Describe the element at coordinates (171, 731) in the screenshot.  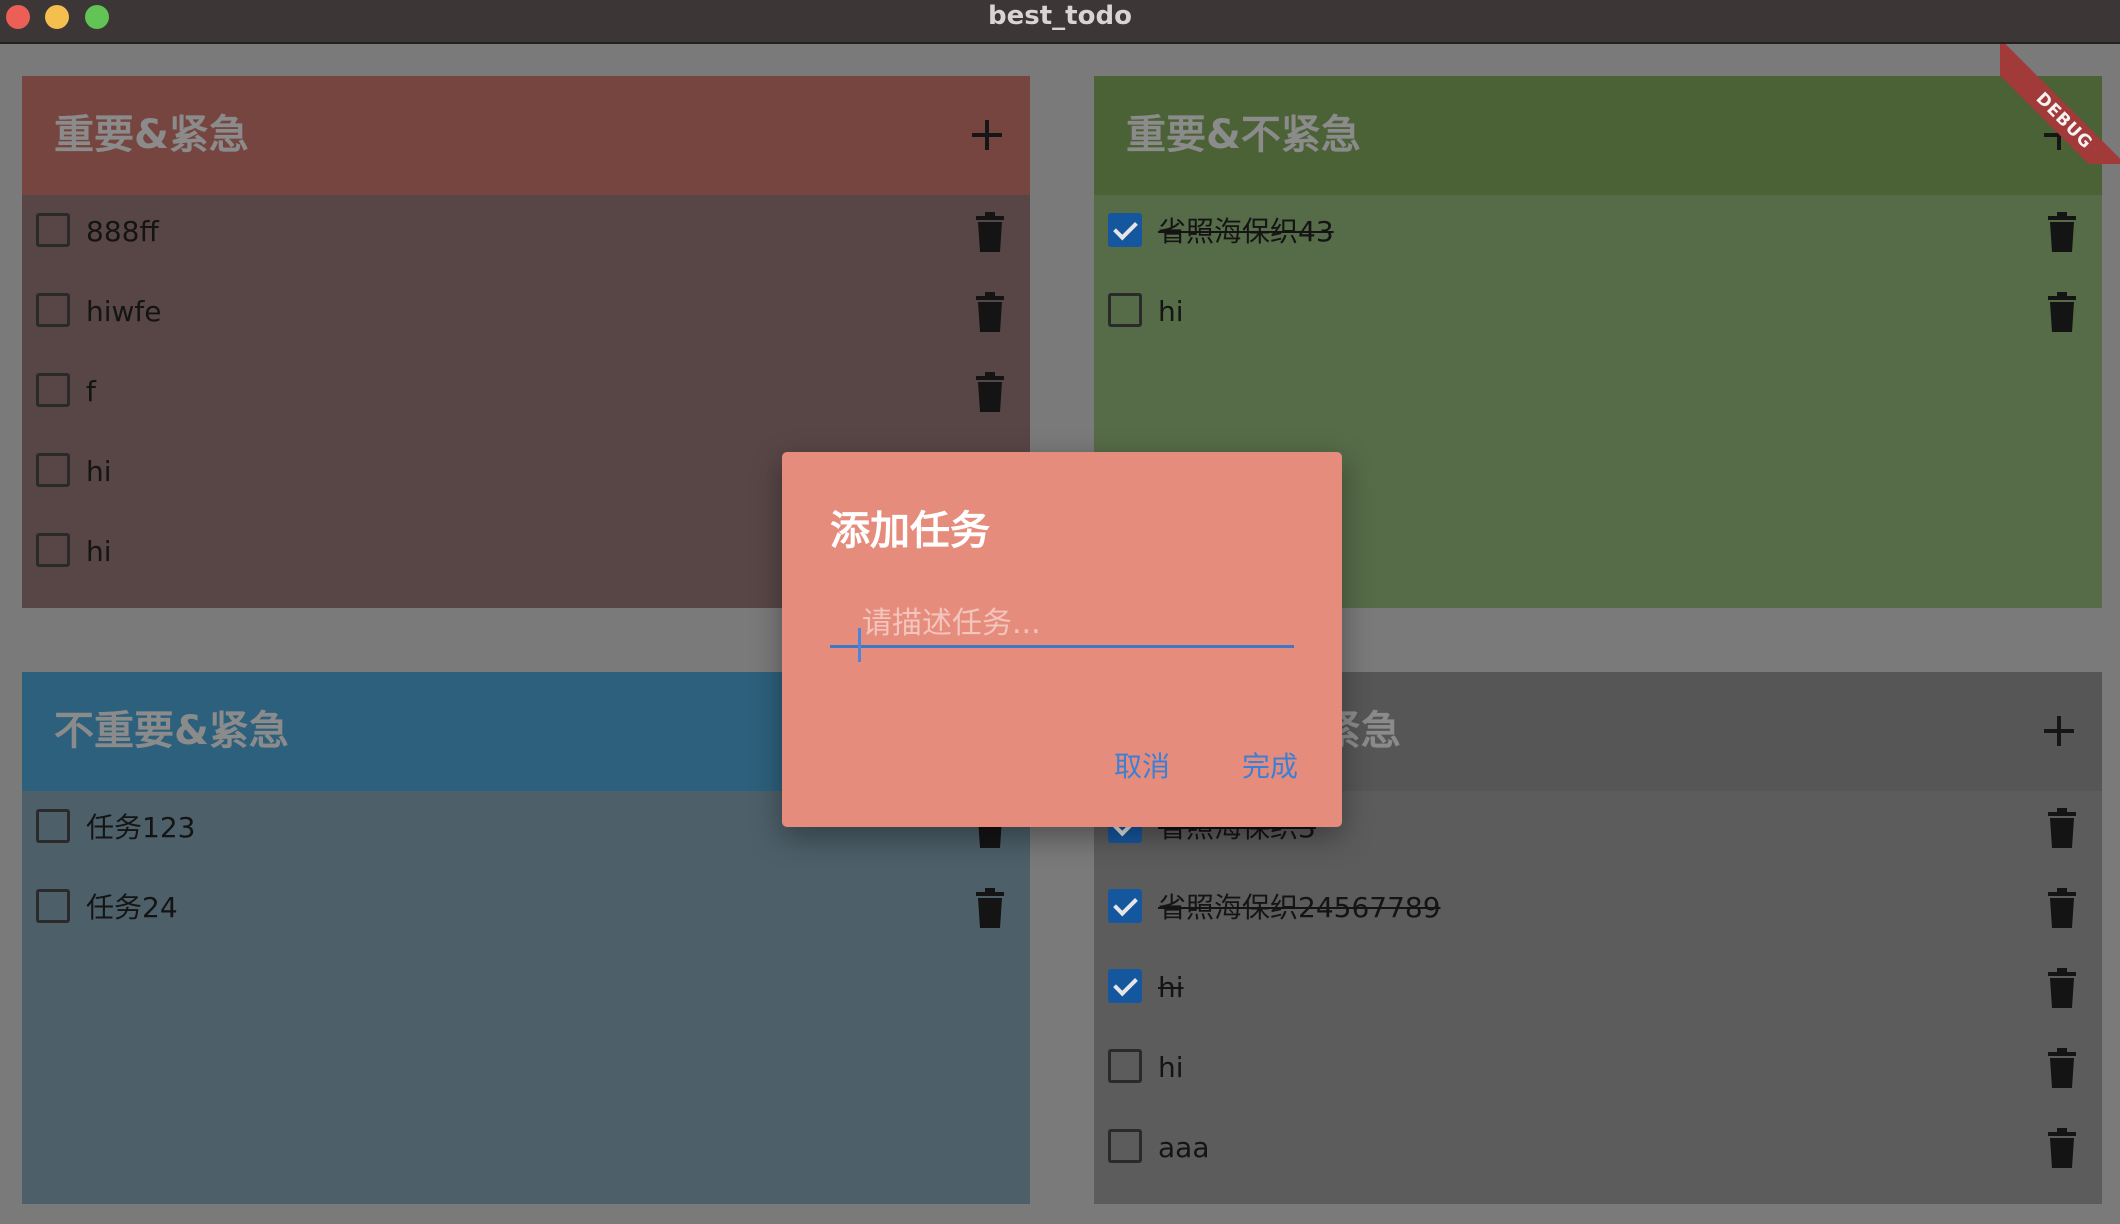
I see `quadrant-title: 不重要&紧急` at that location.